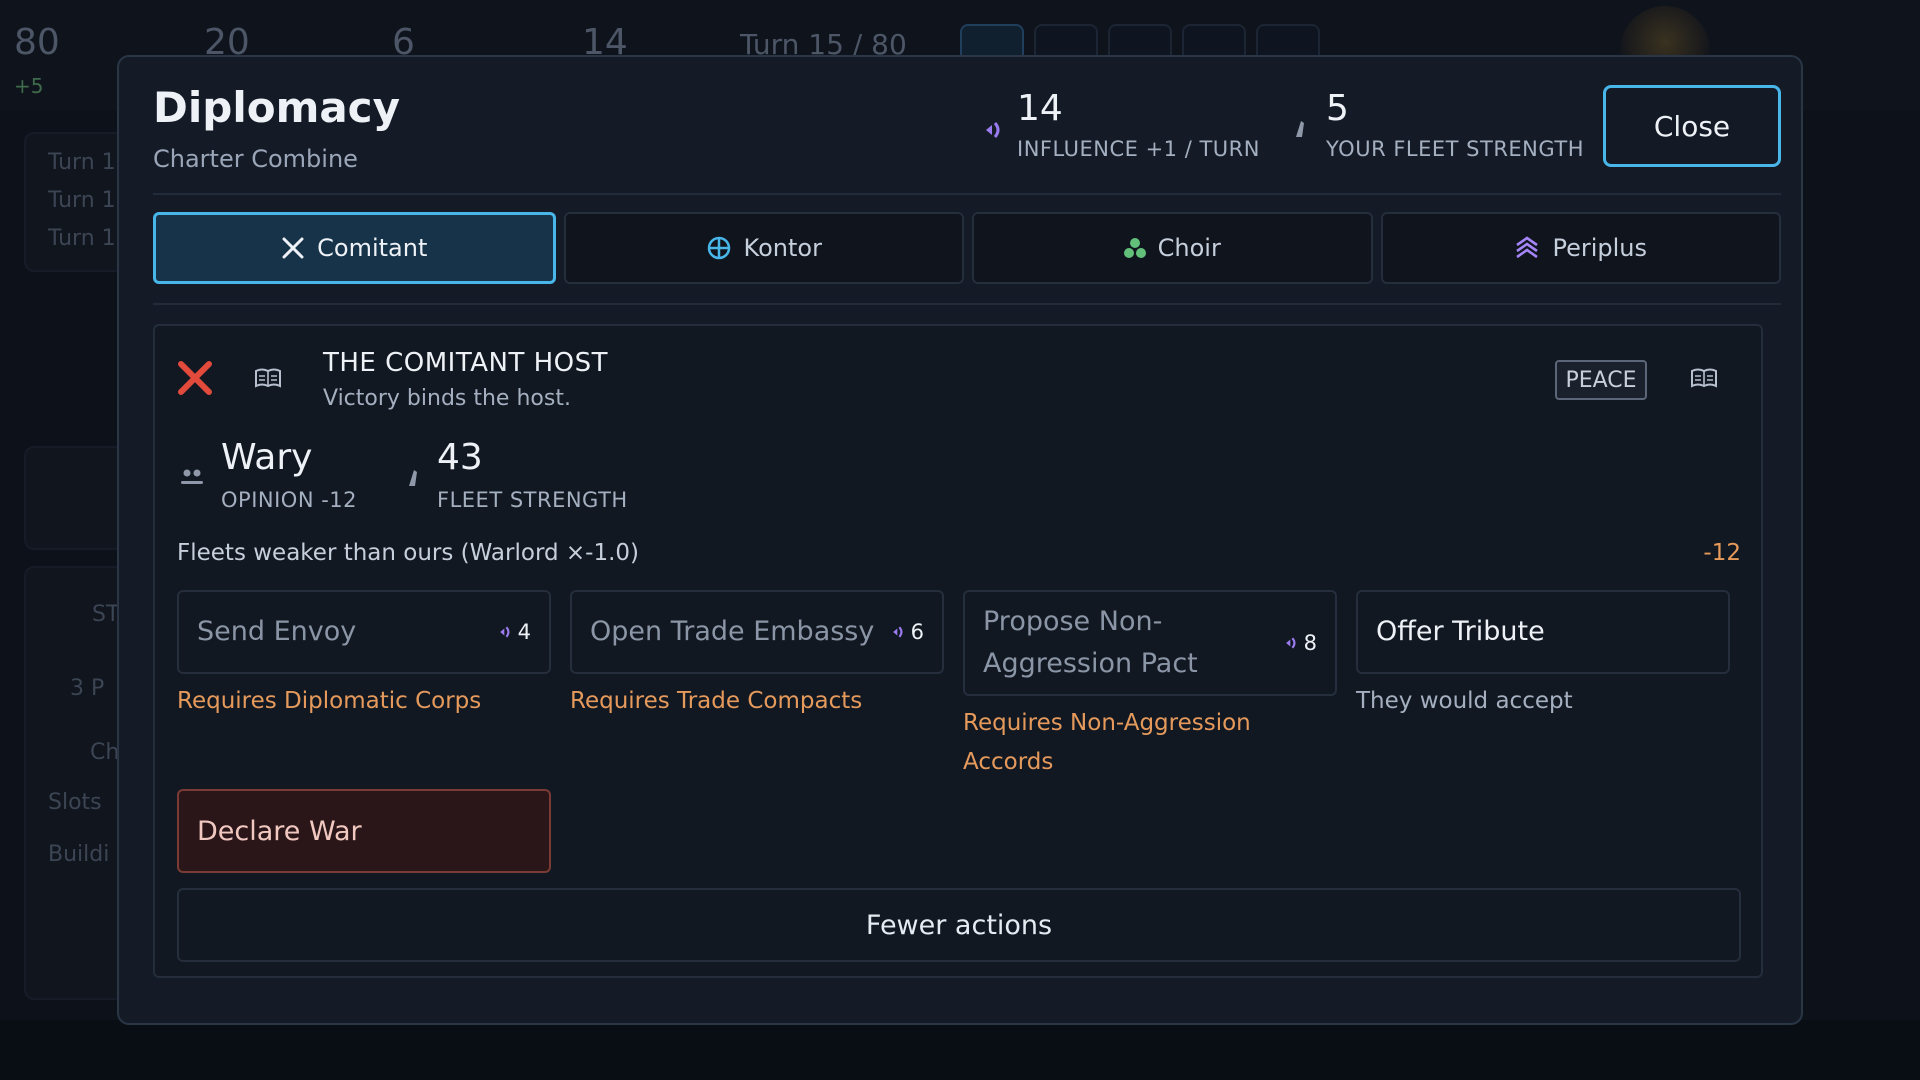  What do you see at coordinates (79, 854) in the screenshot?
I see `side-label: Buildi` at bounding box center [79, 854].